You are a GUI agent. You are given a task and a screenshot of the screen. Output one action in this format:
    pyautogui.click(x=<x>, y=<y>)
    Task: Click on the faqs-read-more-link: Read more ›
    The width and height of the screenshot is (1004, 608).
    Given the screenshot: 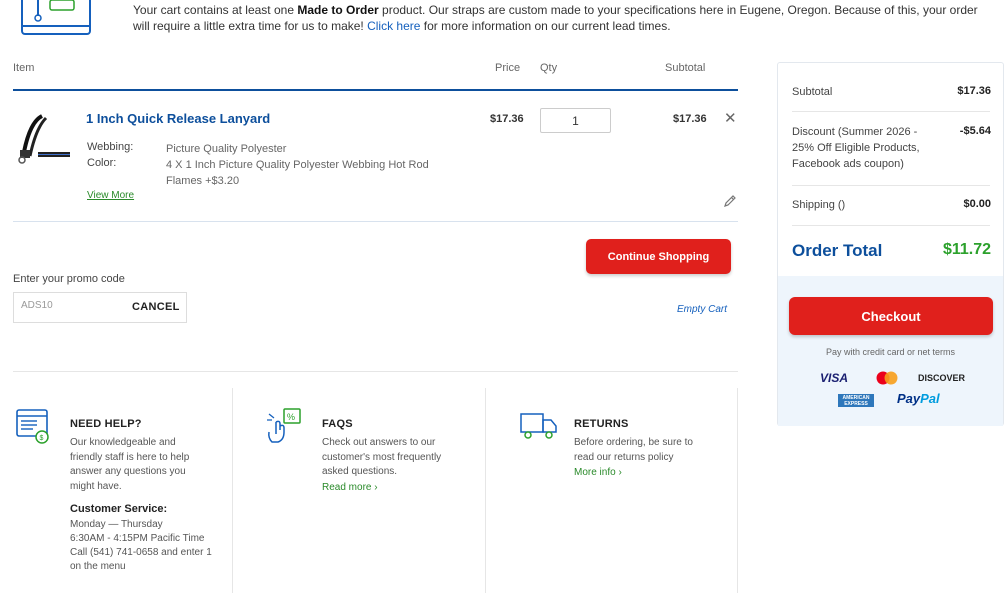 What is the action you would take?
    pyautogui.click(x=350, y=487)
    